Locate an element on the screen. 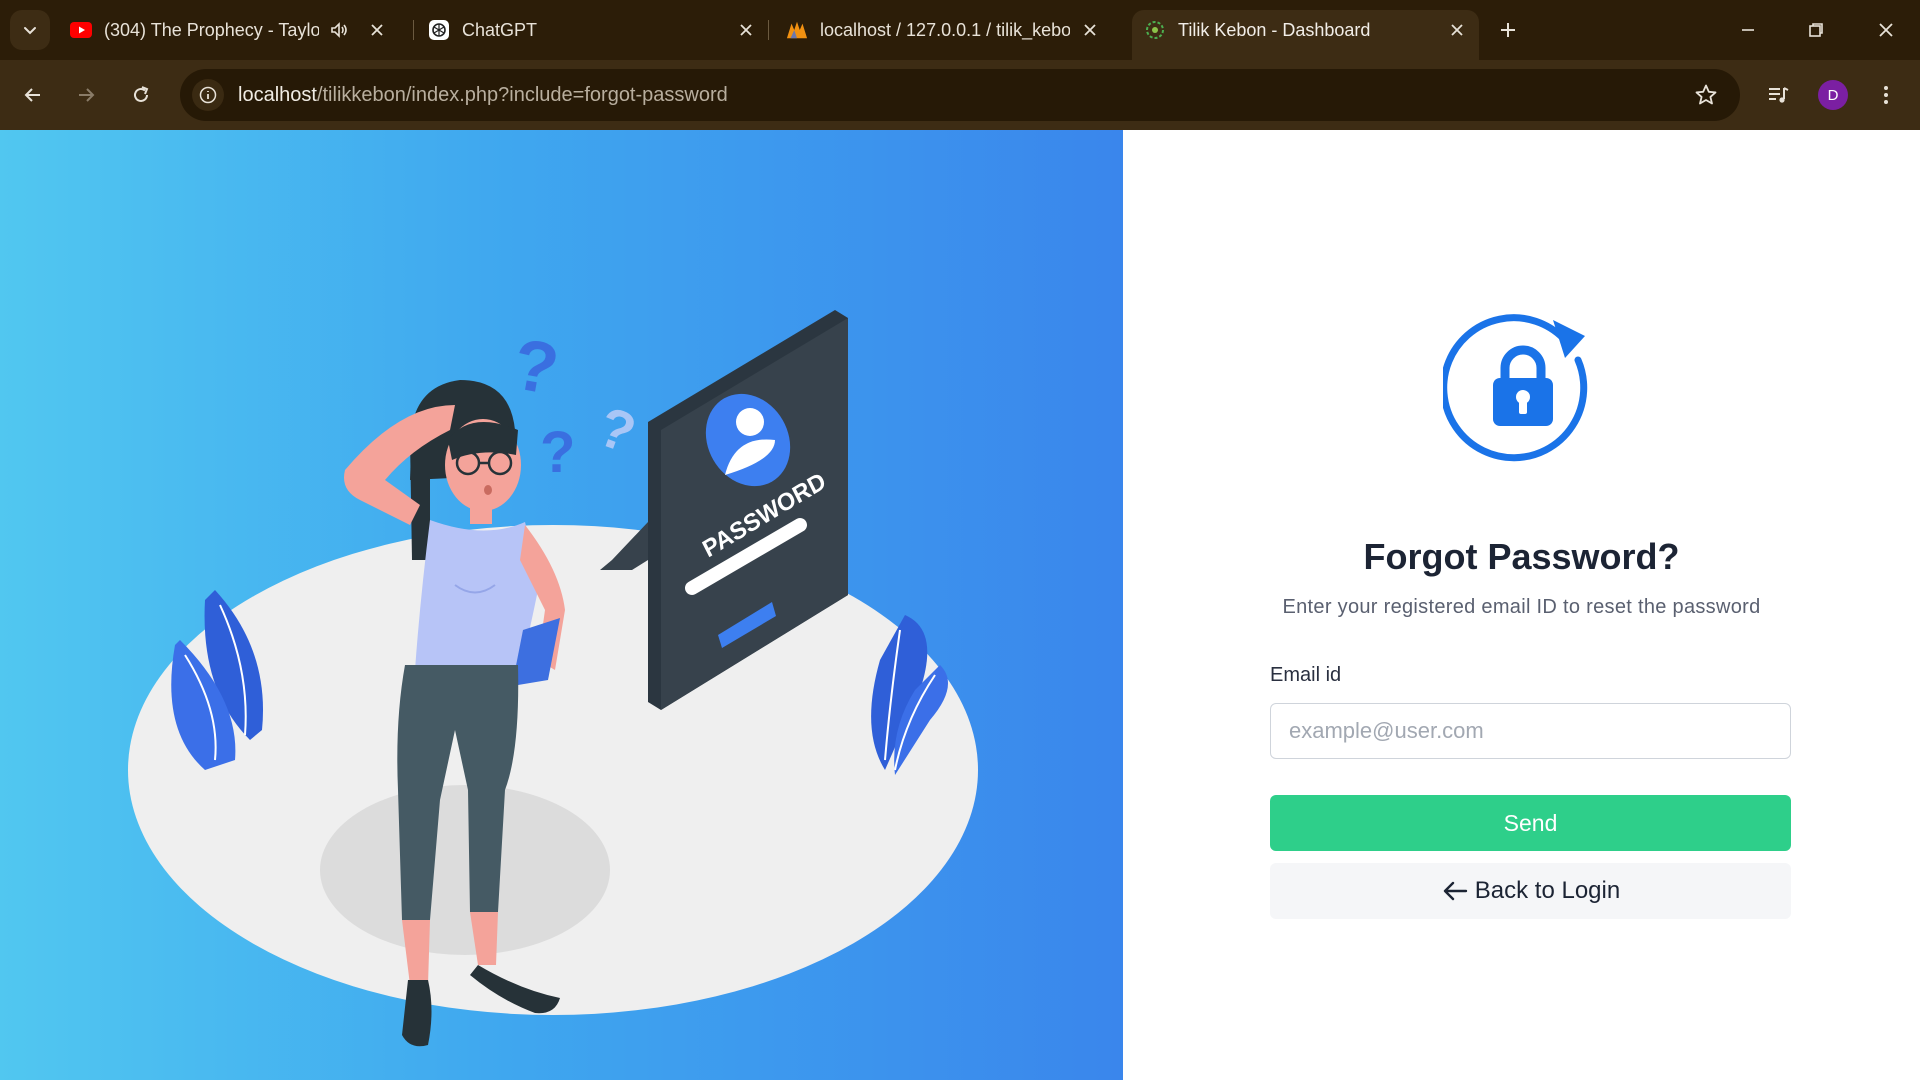 This screenshot has height=1080, width=1920. more-vert-icon is located at coordinates (1886, 95).